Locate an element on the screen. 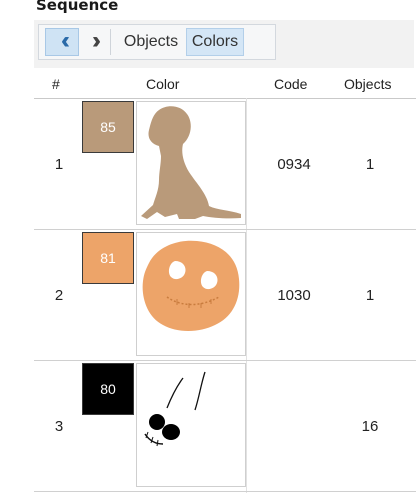 This screenshot has width=416, height=493. color-code: 0934 is located at coordinates (294, 164).